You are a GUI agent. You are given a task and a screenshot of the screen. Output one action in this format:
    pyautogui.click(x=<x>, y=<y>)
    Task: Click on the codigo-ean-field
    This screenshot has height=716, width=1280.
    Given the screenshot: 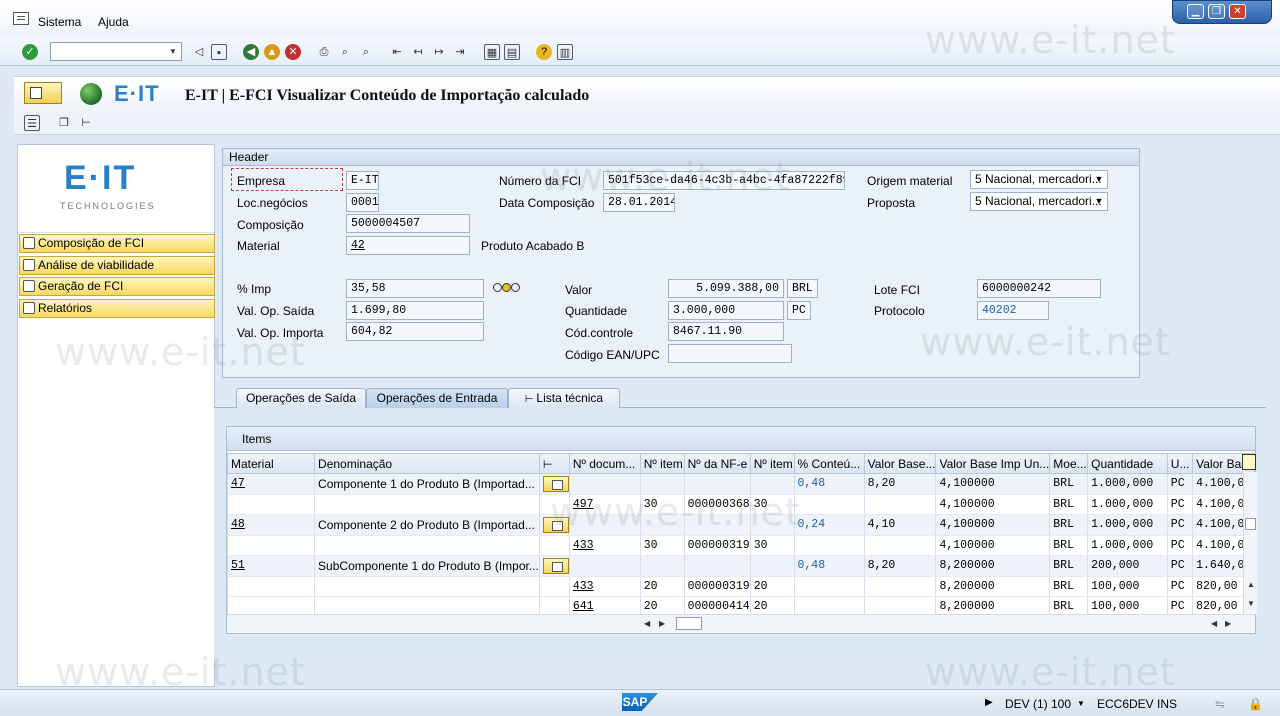 What is the action you would take?
    pyautogui.click(x=730, y=353)
    